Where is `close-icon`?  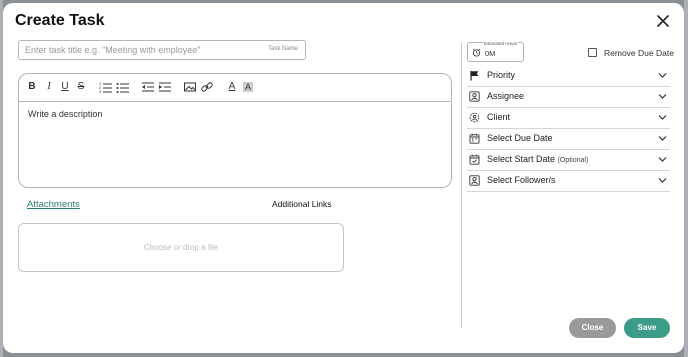
close-icon is located at coordinates (663, 21).